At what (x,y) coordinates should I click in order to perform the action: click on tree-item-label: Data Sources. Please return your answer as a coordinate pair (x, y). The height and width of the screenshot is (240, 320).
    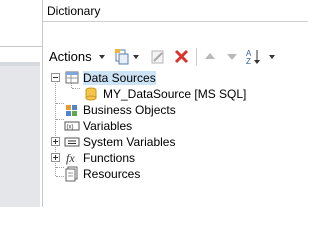
    Looking at the image, I should click on (119, 78).